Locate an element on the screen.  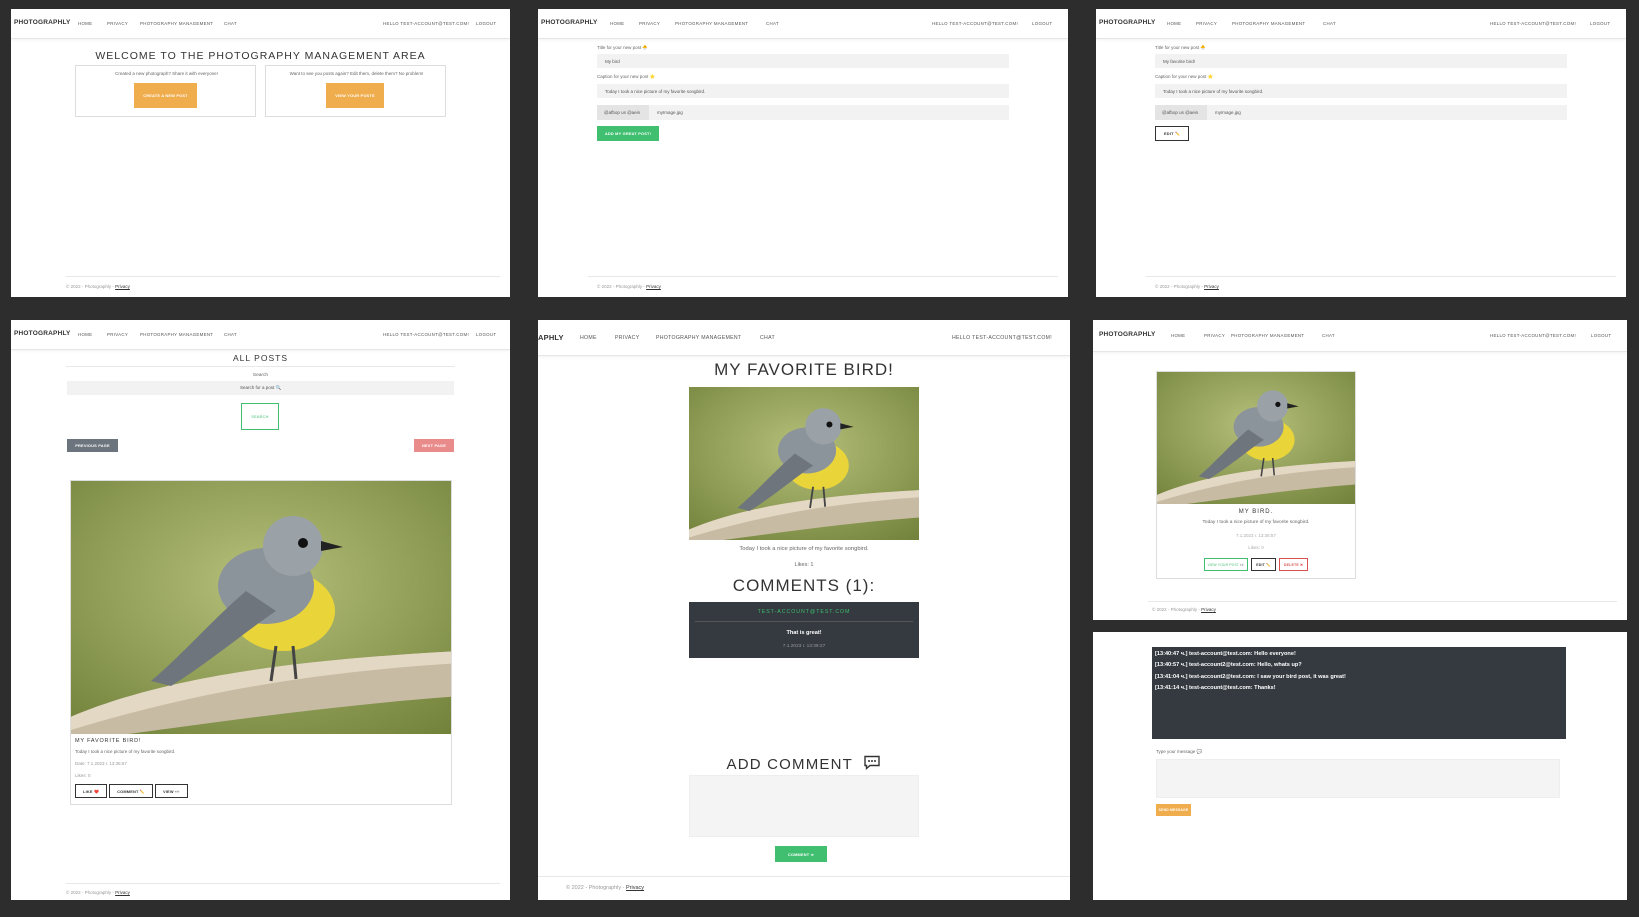
title-input: My favorite bird! is located at coordinates (1361, 61).